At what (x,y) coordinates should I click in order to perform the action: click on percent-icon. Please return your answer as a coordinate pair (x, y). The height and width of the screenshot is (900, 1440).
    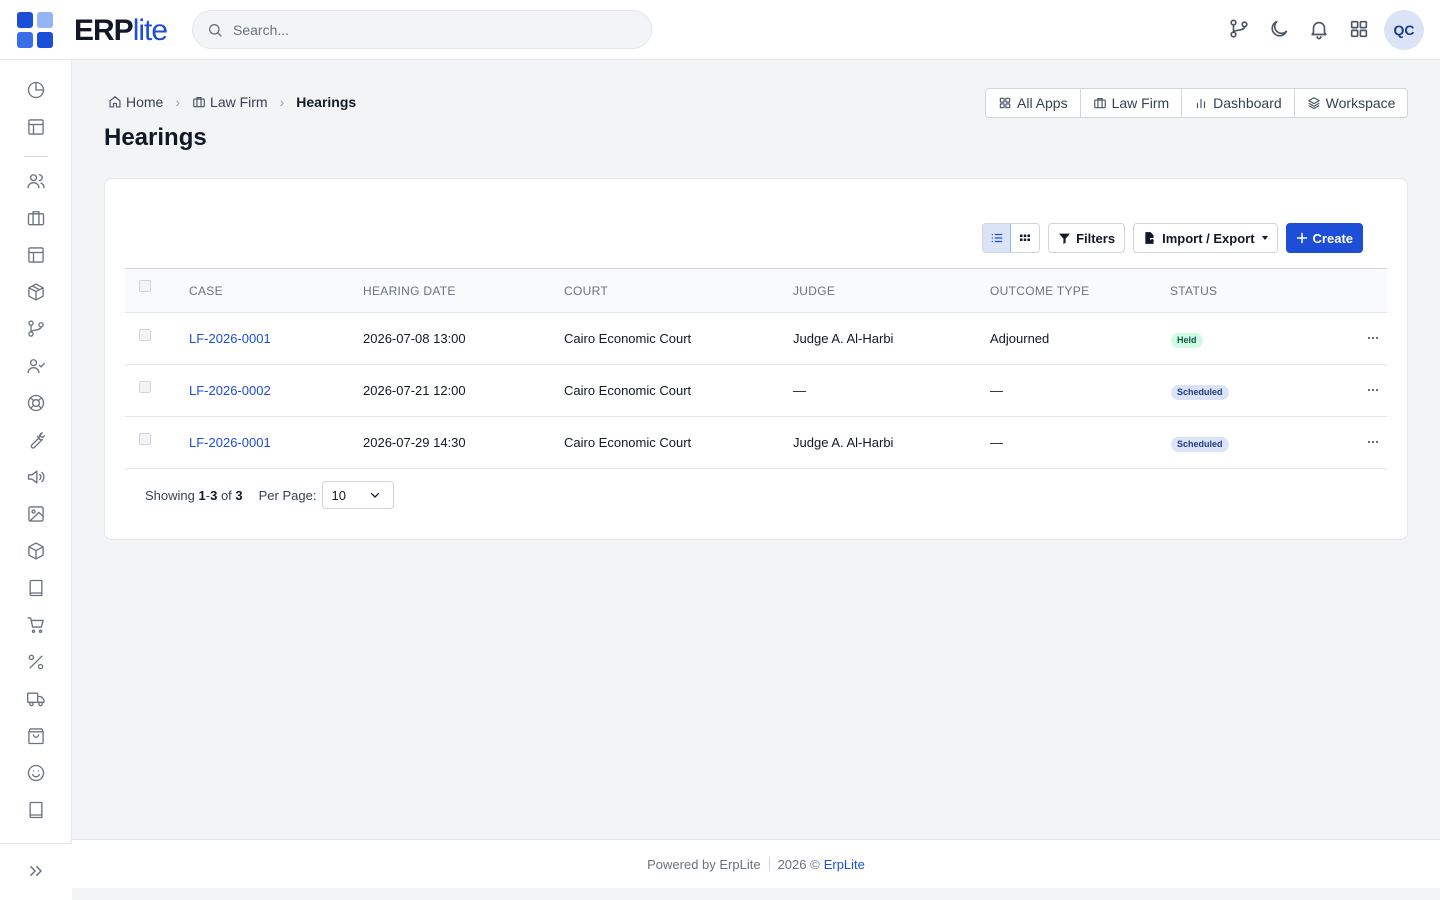
    Looking at the image, I should click on (36, 662).